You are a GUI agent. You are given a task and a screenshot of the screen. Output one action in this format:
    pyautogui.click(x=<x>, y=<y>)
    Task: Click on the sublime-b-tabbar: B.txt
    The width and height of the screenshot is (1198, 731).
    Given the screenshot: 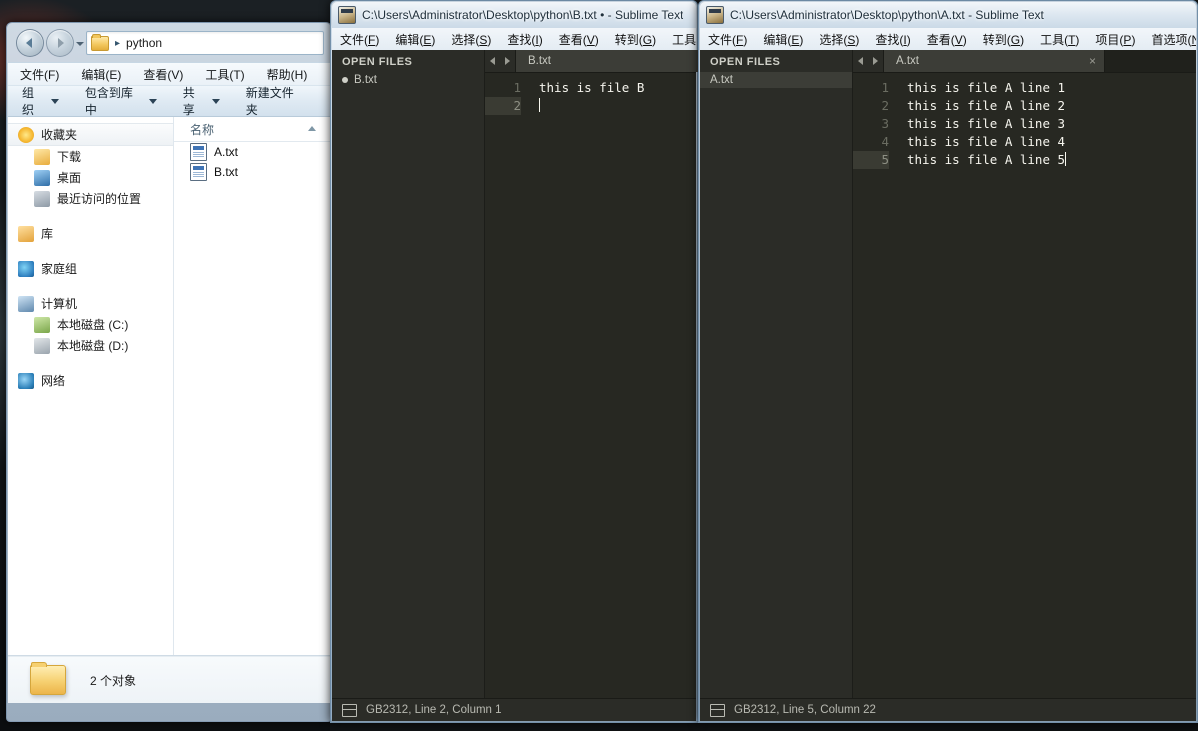 What is the action you would take?
    pyautogui.click(x=606, y=61)
    